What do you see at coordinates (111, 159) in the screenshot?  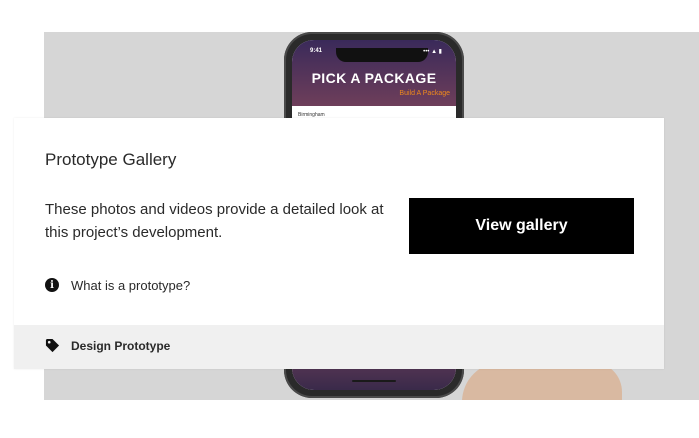 I see `card-title: Prototype Gallery` at bounding box center [111, 159].